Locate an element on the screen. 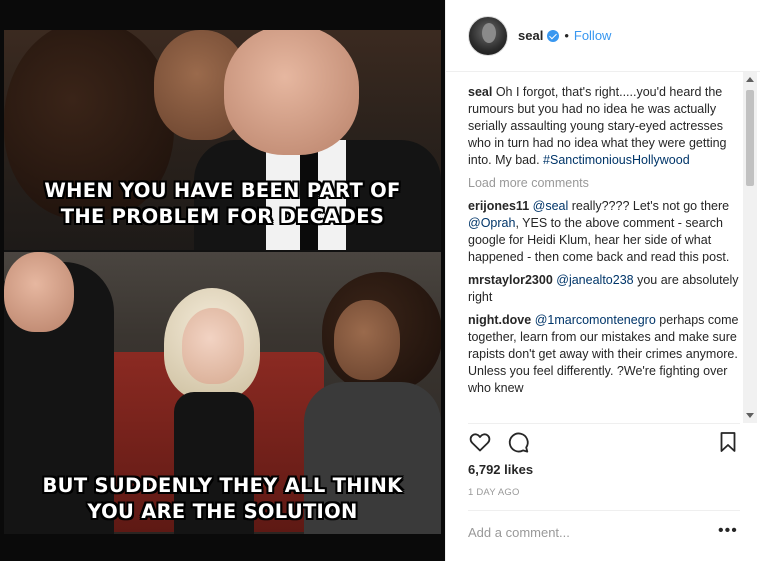 The width and height of the screenshot is (760, 561). meme-bottom-line2: YOU ARE THE SOLUTION is located at coordinates (222, 511).